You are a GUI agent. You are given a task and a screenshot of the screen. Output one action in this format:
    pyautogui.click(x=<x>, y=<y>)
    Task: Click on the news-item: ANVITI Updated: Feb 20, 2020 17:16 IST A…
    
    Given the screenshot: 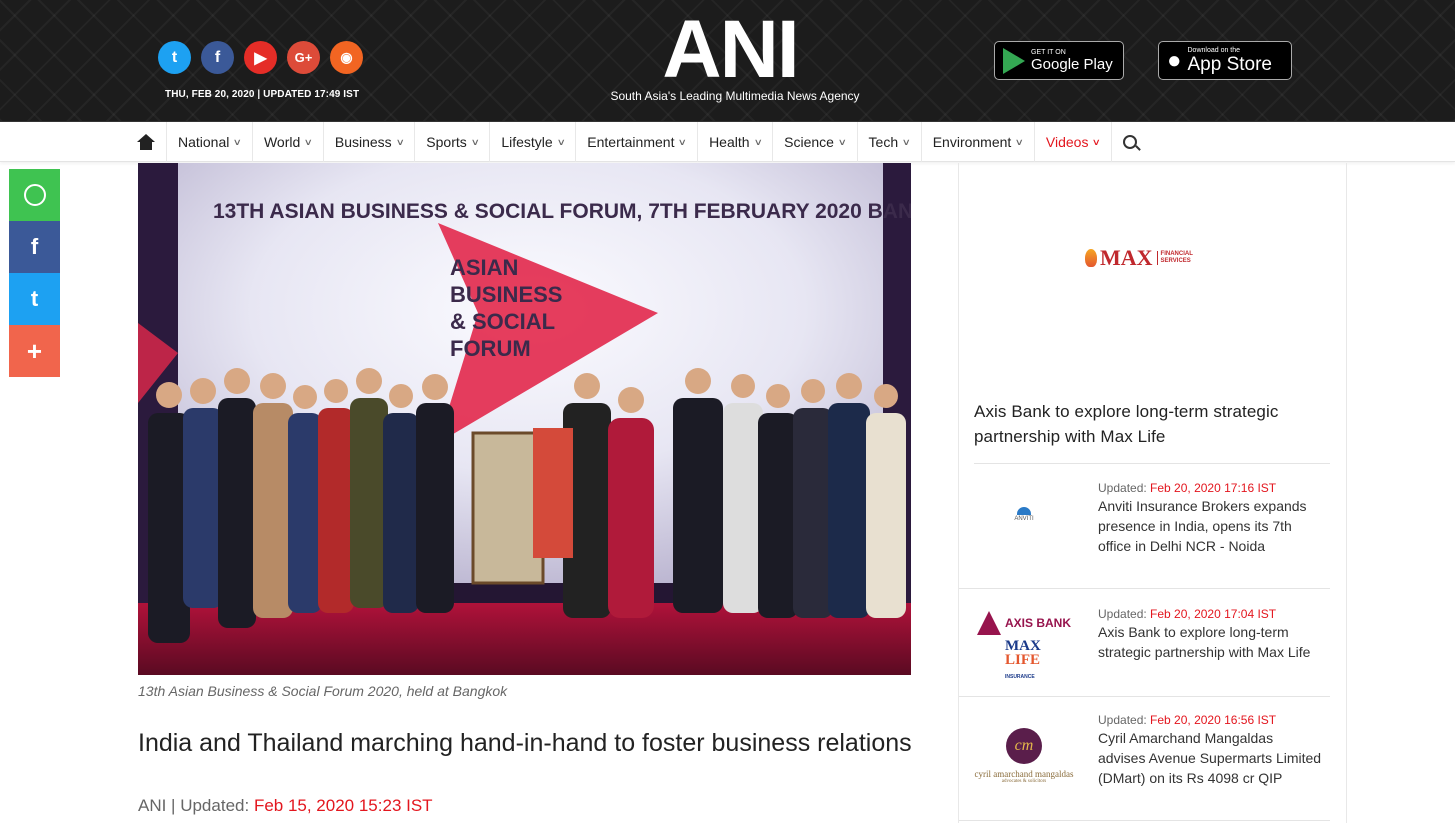 What is the action you would take?
    pyautogui.click(x=1144, y=526)
    